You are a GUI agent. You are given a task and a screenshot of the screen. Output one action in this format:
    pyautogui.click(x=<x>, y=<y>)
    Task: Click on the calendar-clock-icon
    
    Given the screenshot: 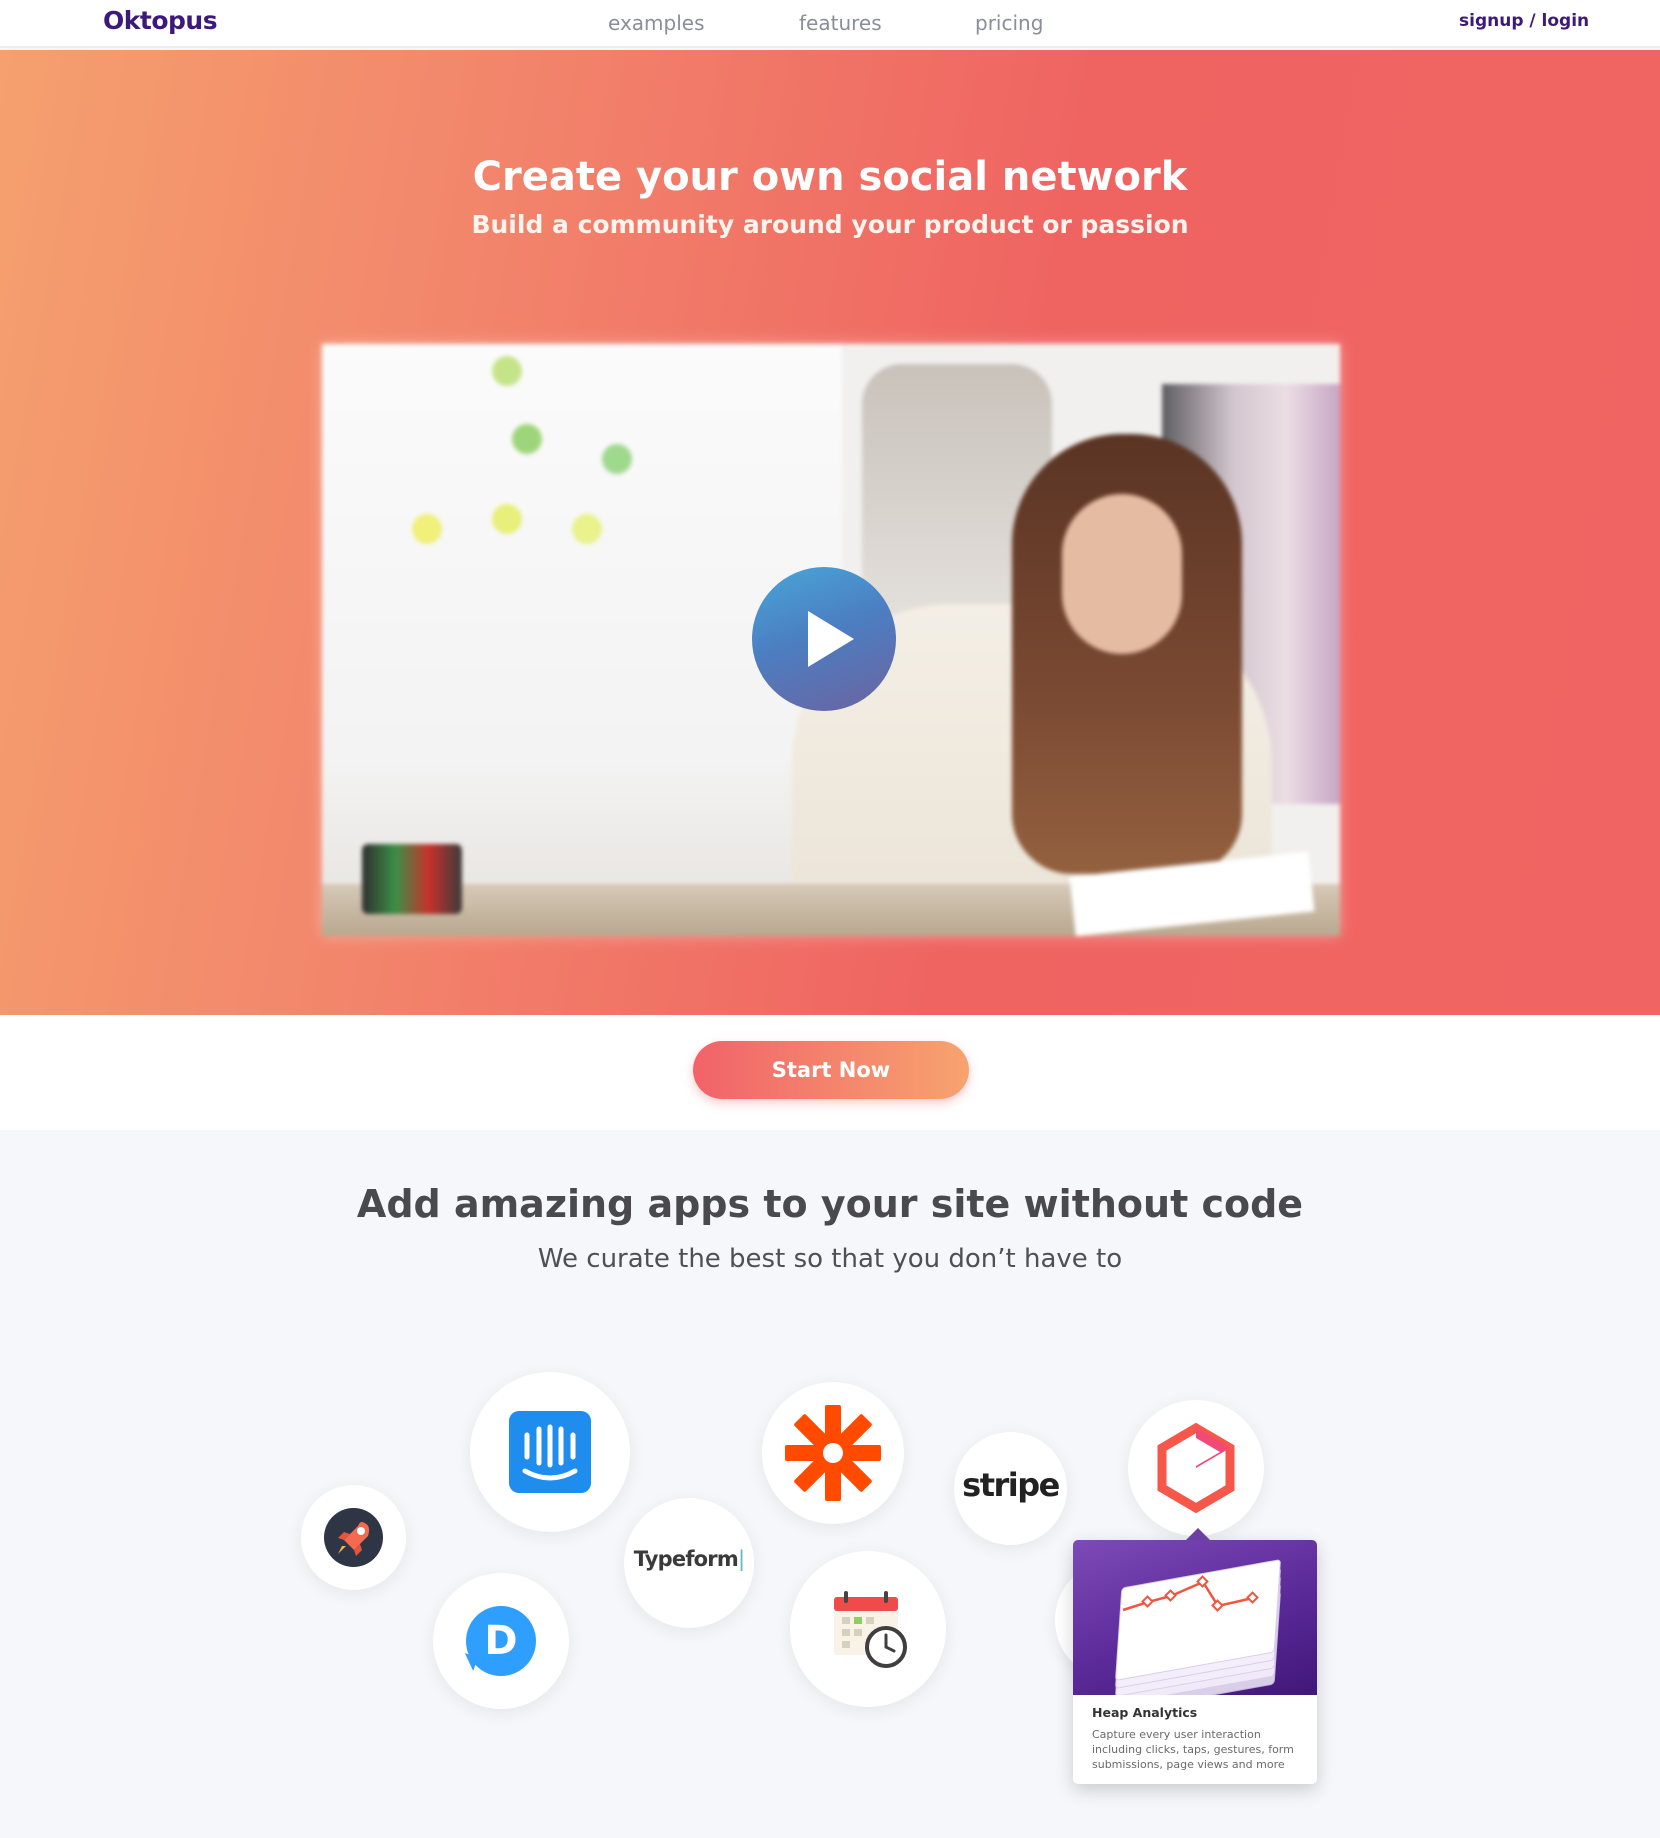 What is the action you would take?
    pyautogui.click(x=870, y=1629)
    